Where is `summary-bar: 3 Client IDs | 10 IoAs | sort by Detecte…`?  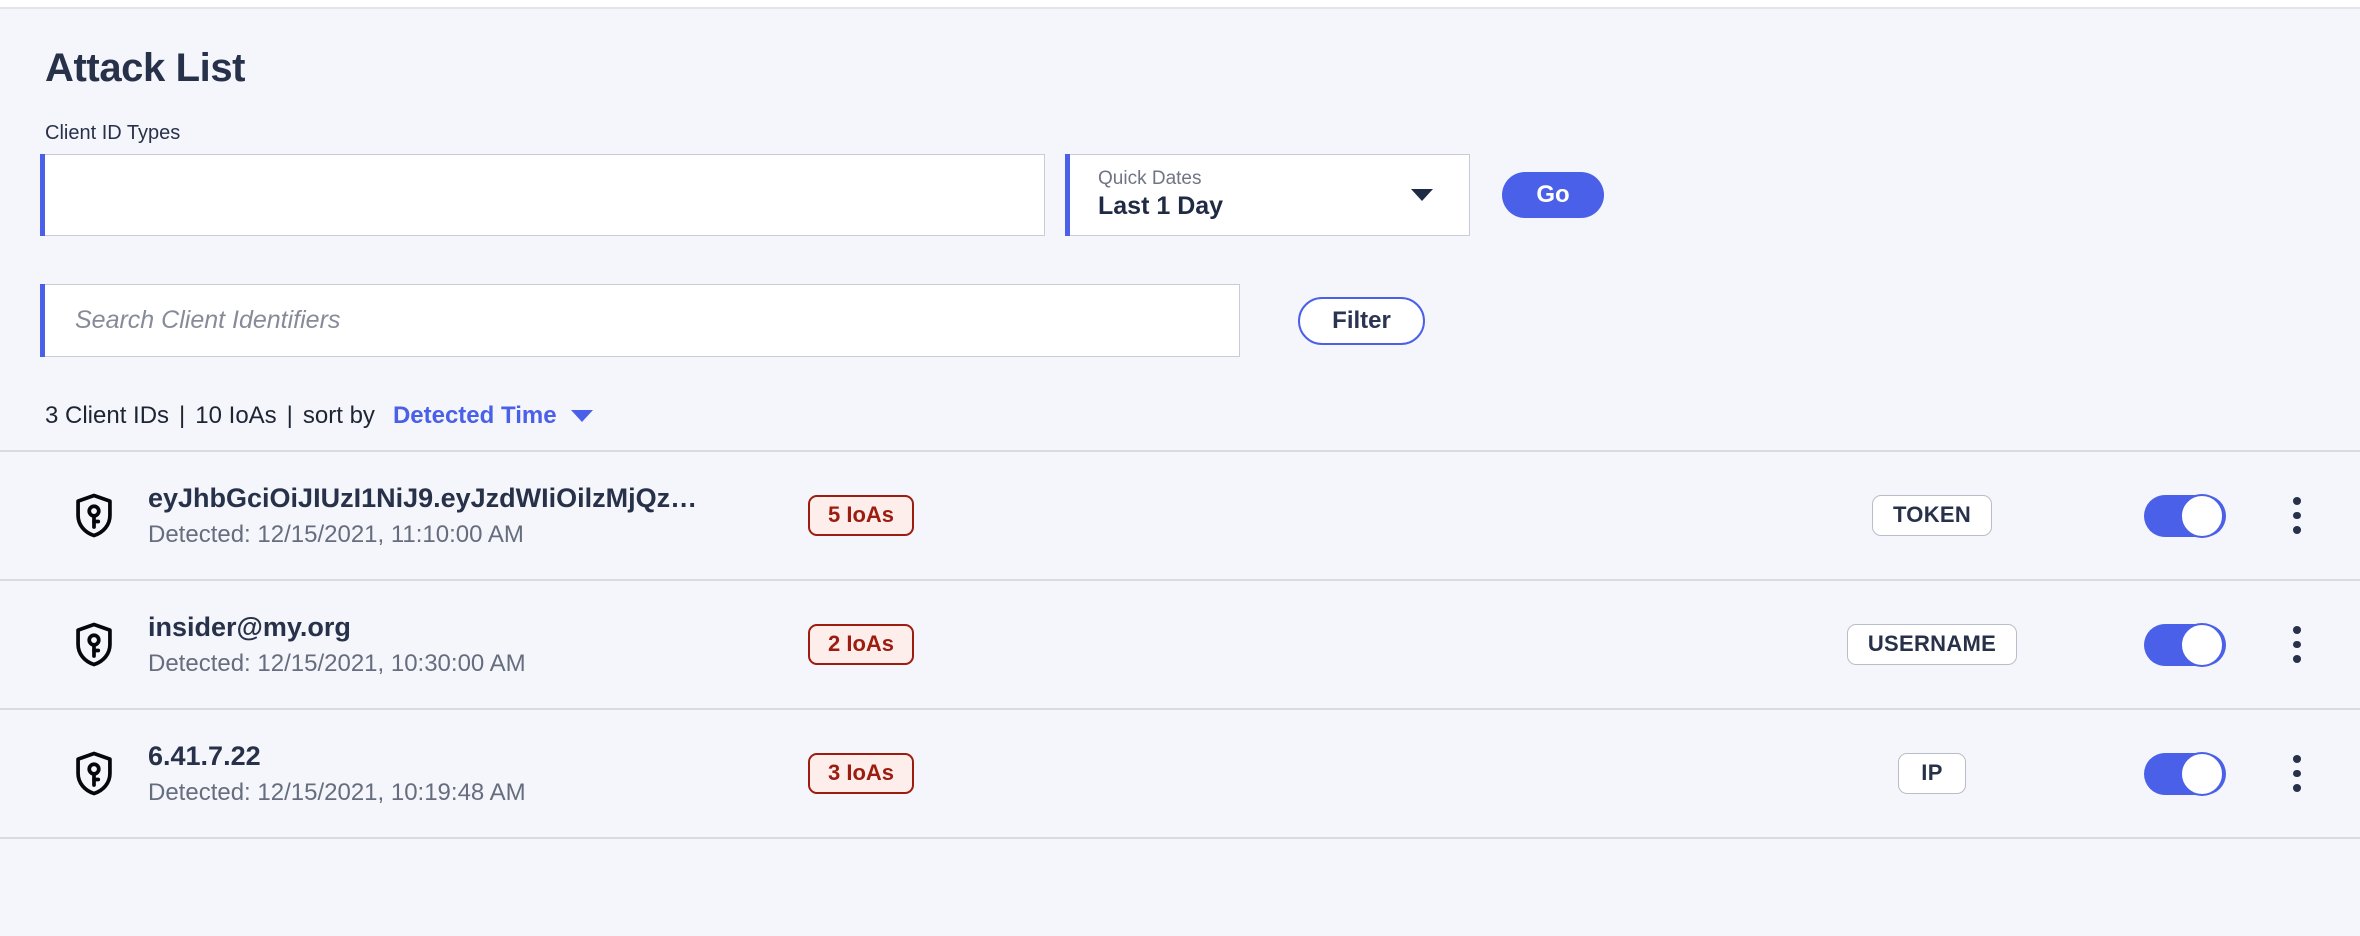 summary-bar: 3 Client IDs | 10 IoAs | sort by Detecte… is located at coordinates (1180, 416).